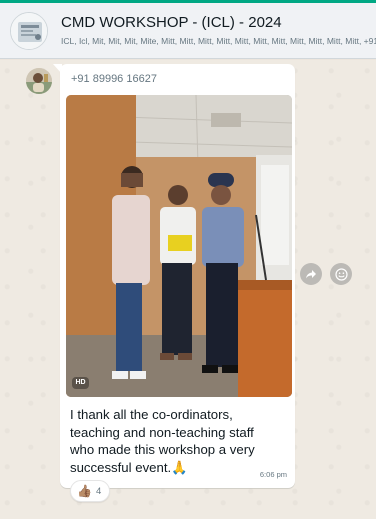 The height and width of the screenshot is (519, 376). What do you see at coordinates (273, 474) in the screenshot?
I see `message-time: 6:06 pm` at bounding box center [273, 474].